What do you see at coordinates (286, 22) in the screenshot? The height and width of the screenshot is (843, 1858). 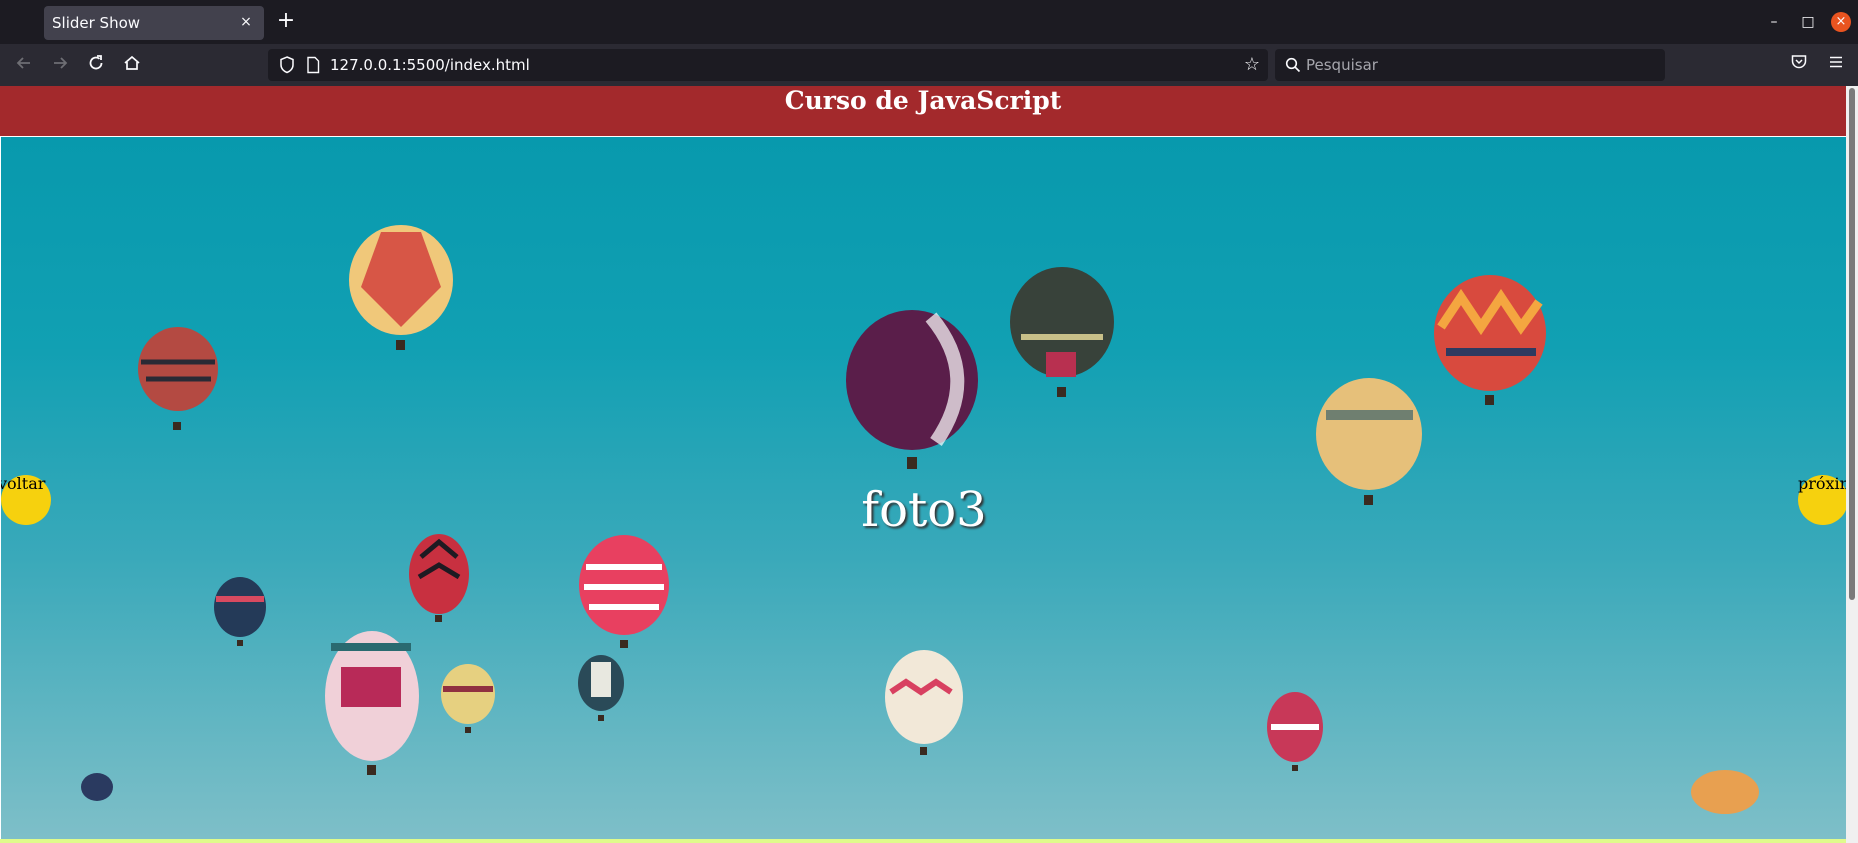 I see `new-tab-button: +` at bounding box center [286, 22].